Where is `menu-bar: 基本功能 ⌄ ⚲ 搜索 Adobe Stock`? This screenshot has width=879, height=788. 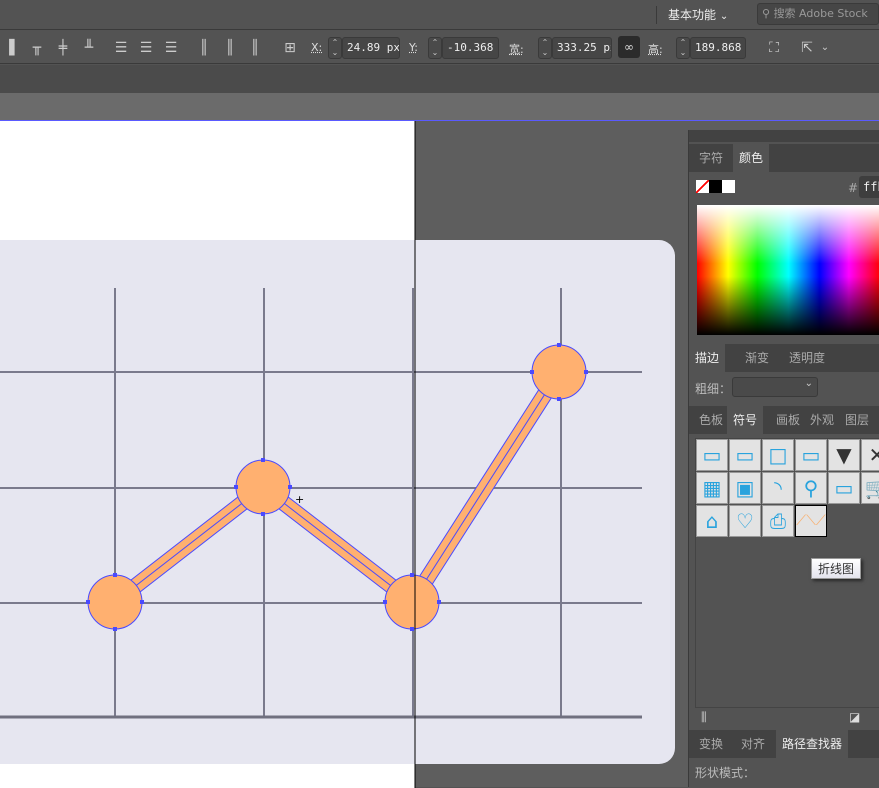
menu-bar: 基本功能 ⌄ ⚲ 搜索 Adobe Stock is located at coordinates (439, 15).